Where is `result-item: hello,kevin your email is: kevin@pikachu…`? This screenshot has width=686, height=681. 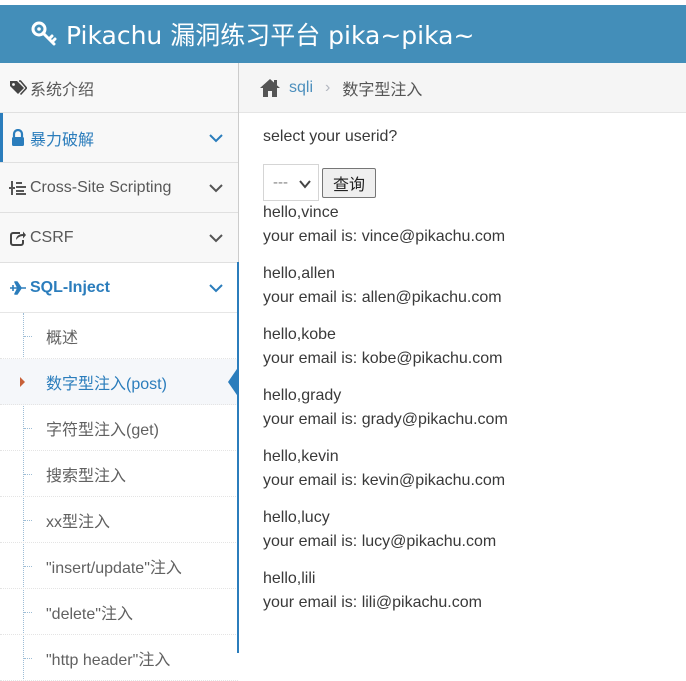
result-item: hello,kevin your email is: kevin@pikachu… is located at coordinates (473, 475).